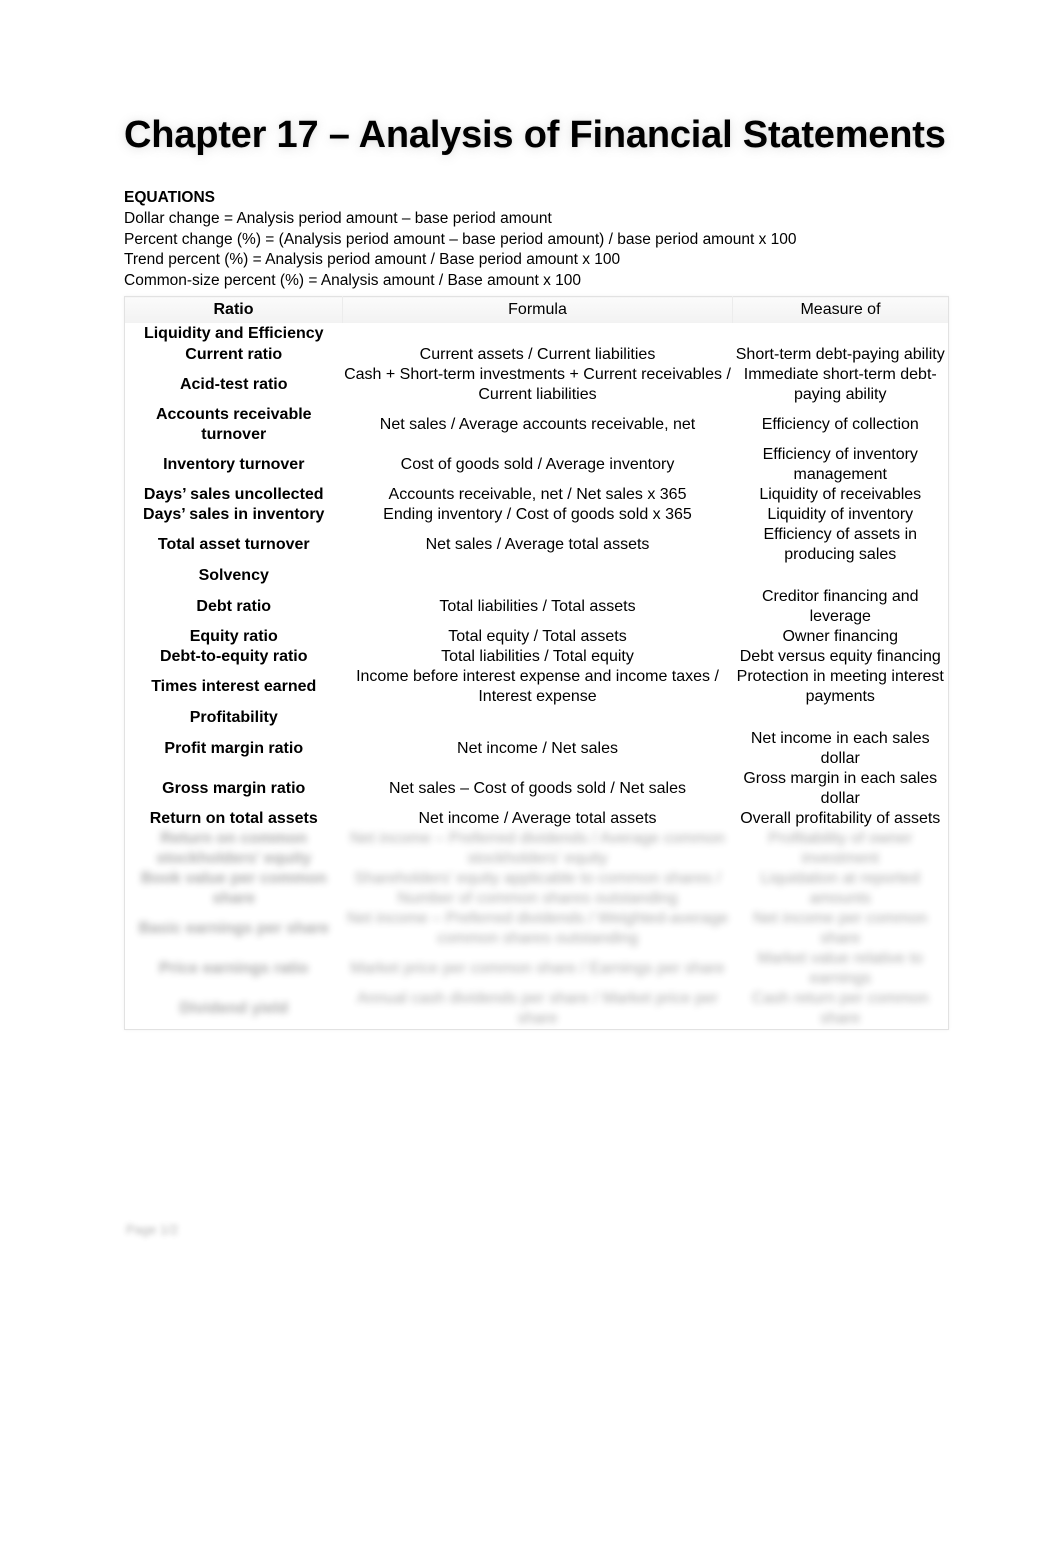  I want to click on ratio-measure: Liquidation at reported amounts, so click(840, 889).